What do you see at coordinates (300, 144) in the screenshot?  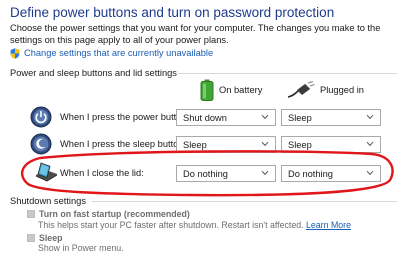 I see `sleep-button-plugged-value: Sleep` at bounding box center [300, 144].